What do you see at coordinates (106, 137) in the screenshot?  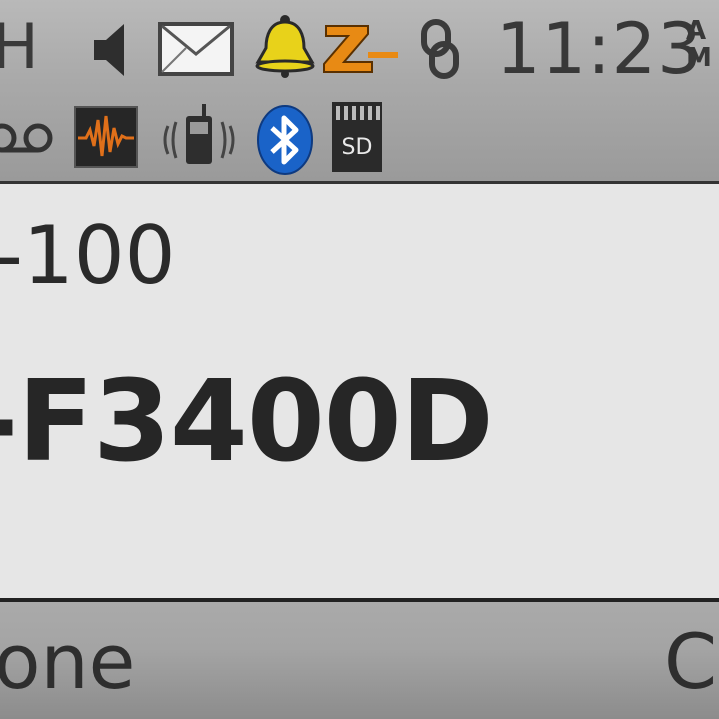 I see `waveform-icon` at bounding box center [106, 137].